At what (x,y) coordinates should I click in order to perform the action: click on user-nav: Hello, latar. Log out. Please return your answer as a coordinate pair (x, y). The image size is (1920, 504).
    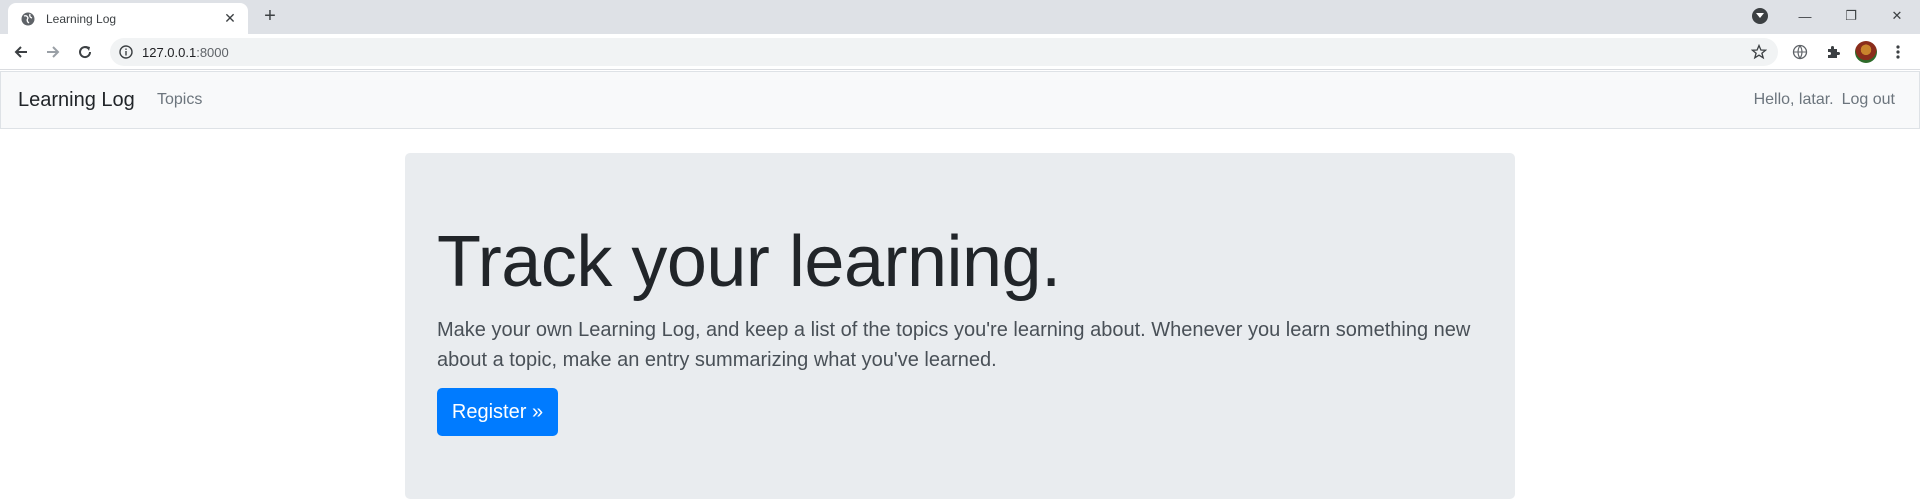
    Looking at the image, I should click on (1824, 100).